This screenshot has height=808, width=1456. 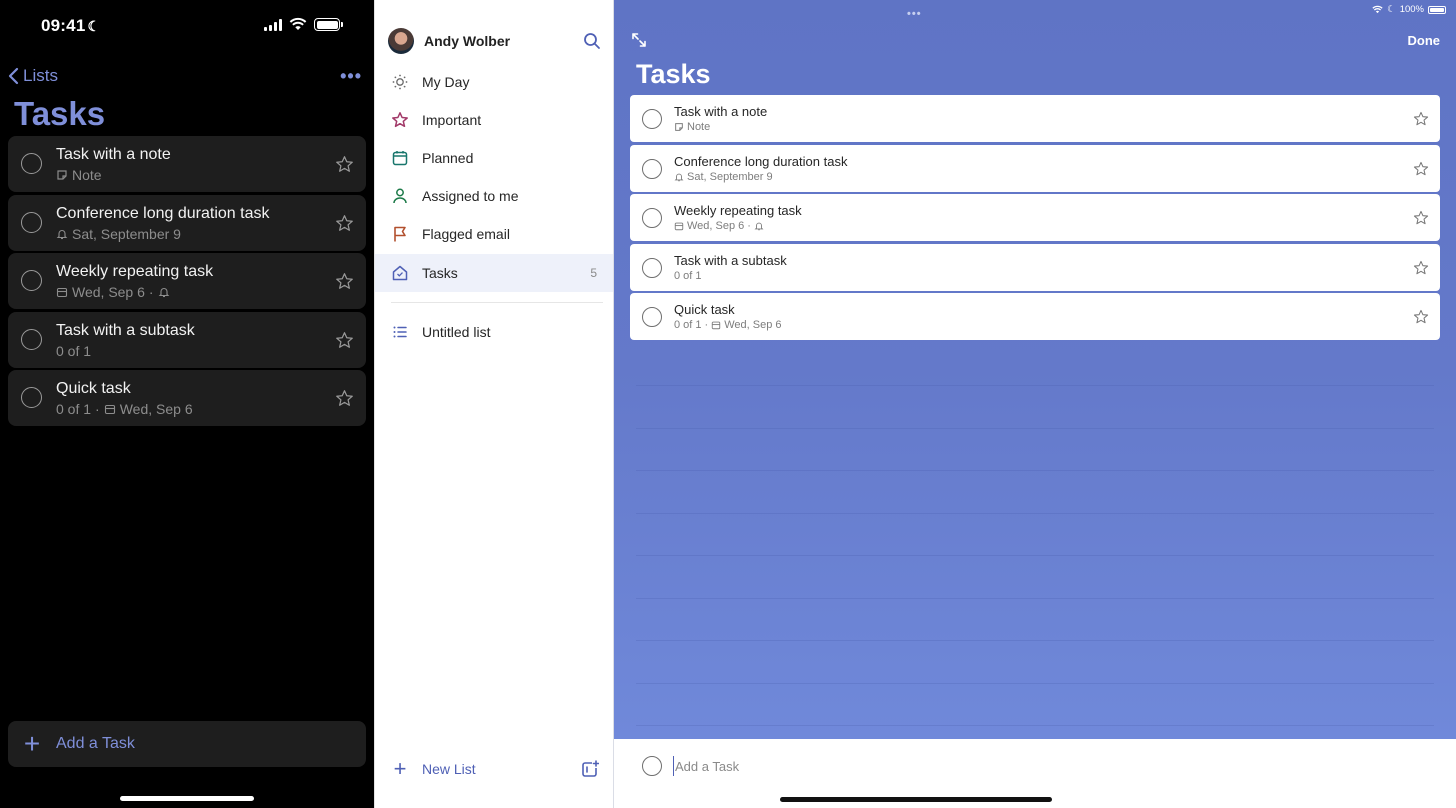 I want to click on sidebar-item-label: Planned, so click(x=448, y=158).